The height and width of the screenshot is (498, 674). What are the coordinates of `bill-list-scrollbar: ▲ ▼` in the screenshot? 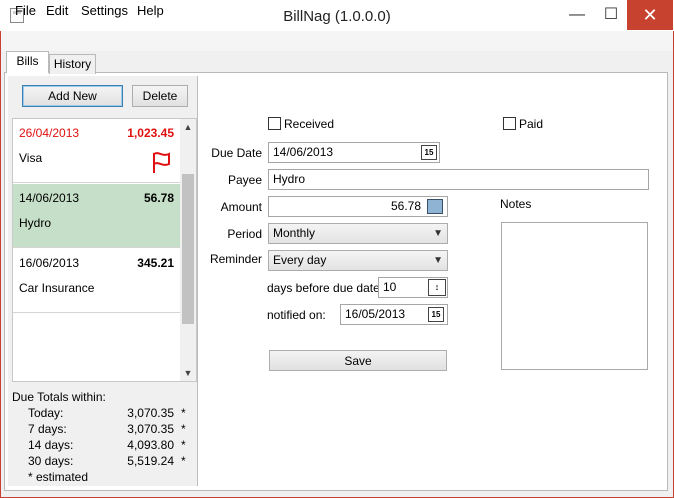 It's located at (188, 250).